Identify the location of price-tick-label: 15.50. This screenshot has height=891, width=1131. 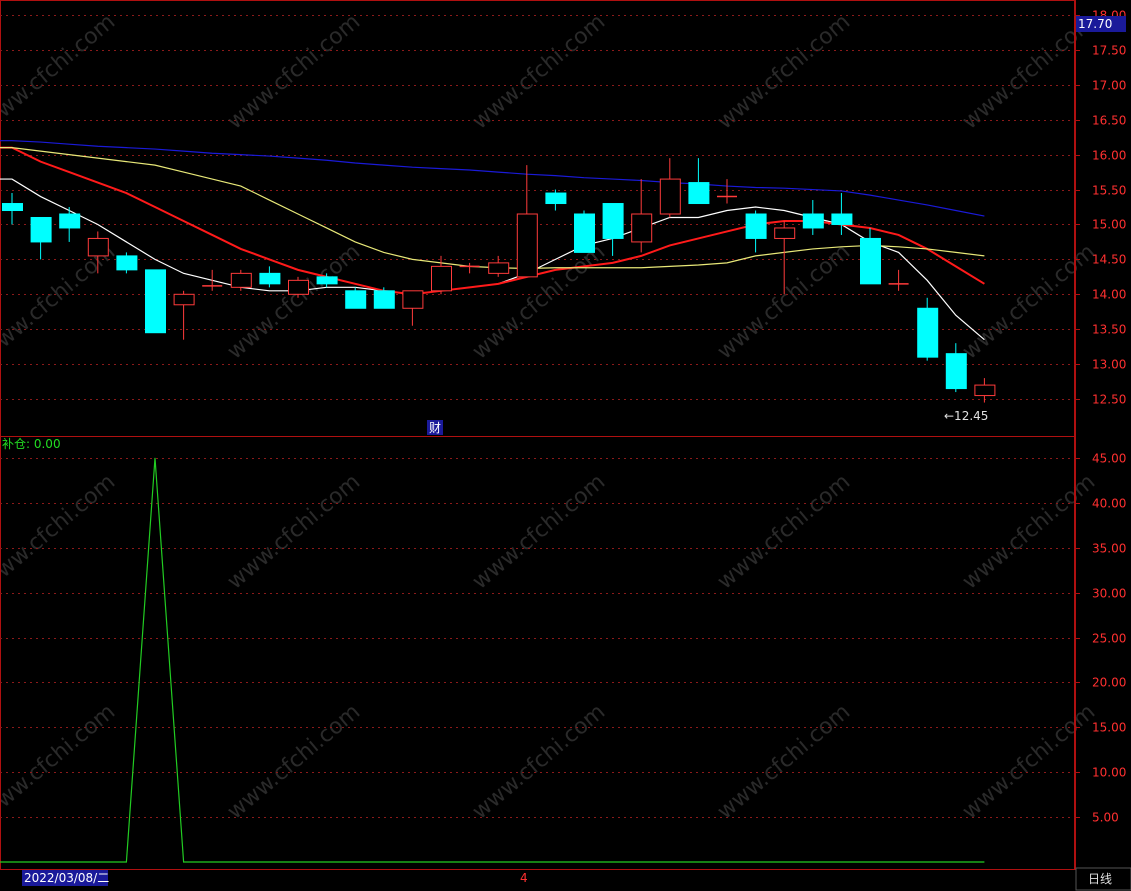
(1109, 191).